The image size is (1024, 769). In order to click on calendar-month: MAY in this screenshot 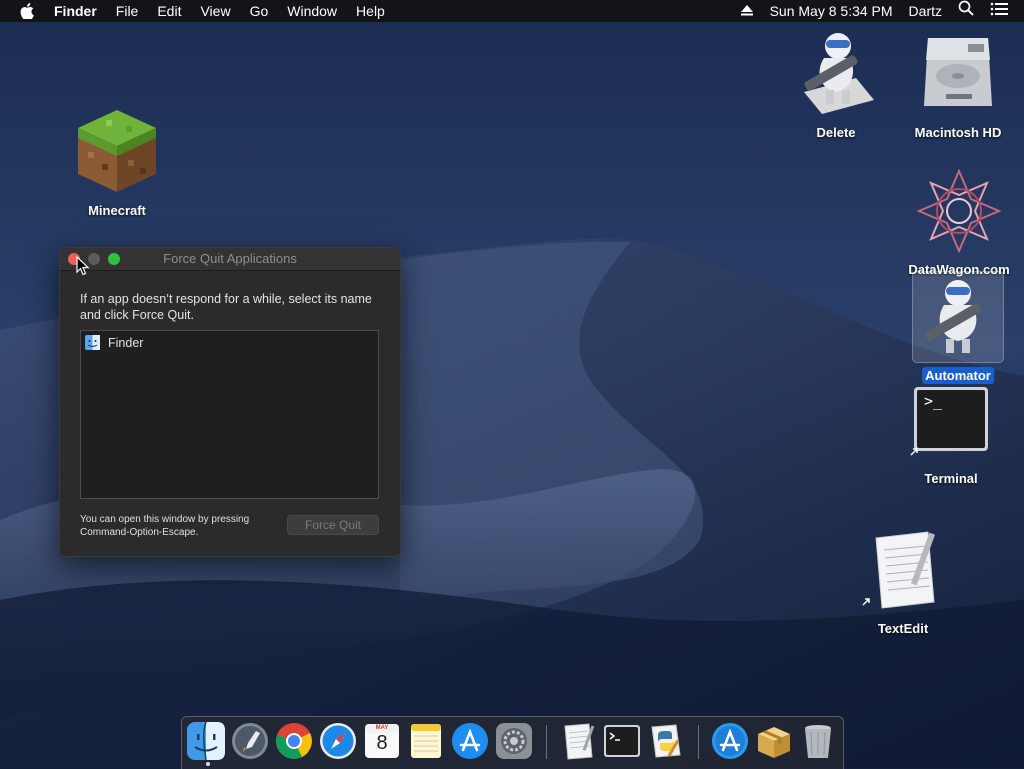, I will do `click(382, 728)`.